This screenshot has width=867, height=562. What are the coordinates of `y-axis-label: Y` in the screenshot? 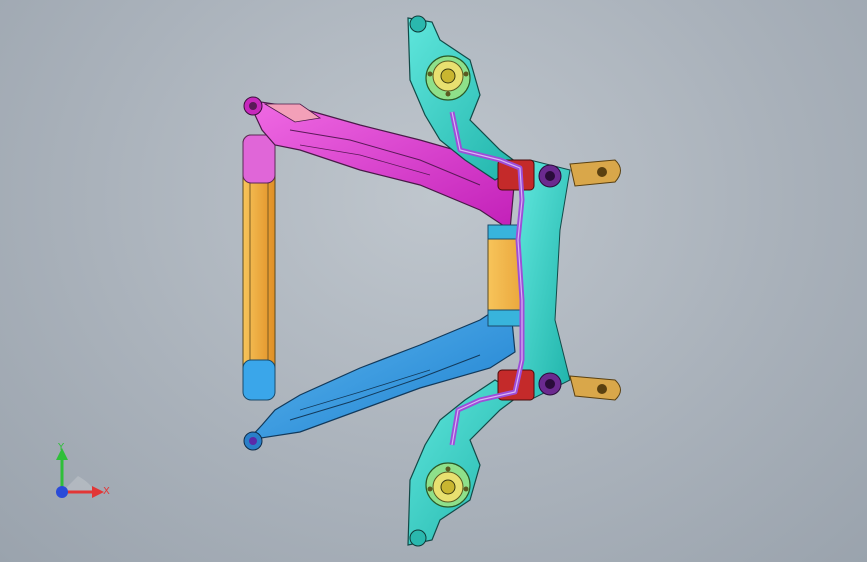 It's located at (61, 447).